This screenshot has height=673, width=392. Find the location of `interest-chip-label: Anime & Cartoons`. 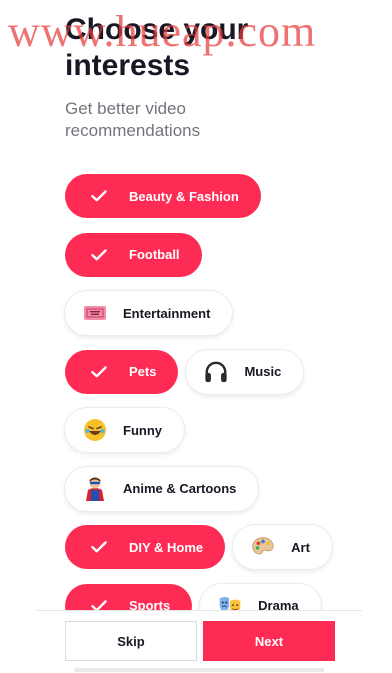

interest-chip-label: Anime & Cartoons is located at coordinates (180, 488).